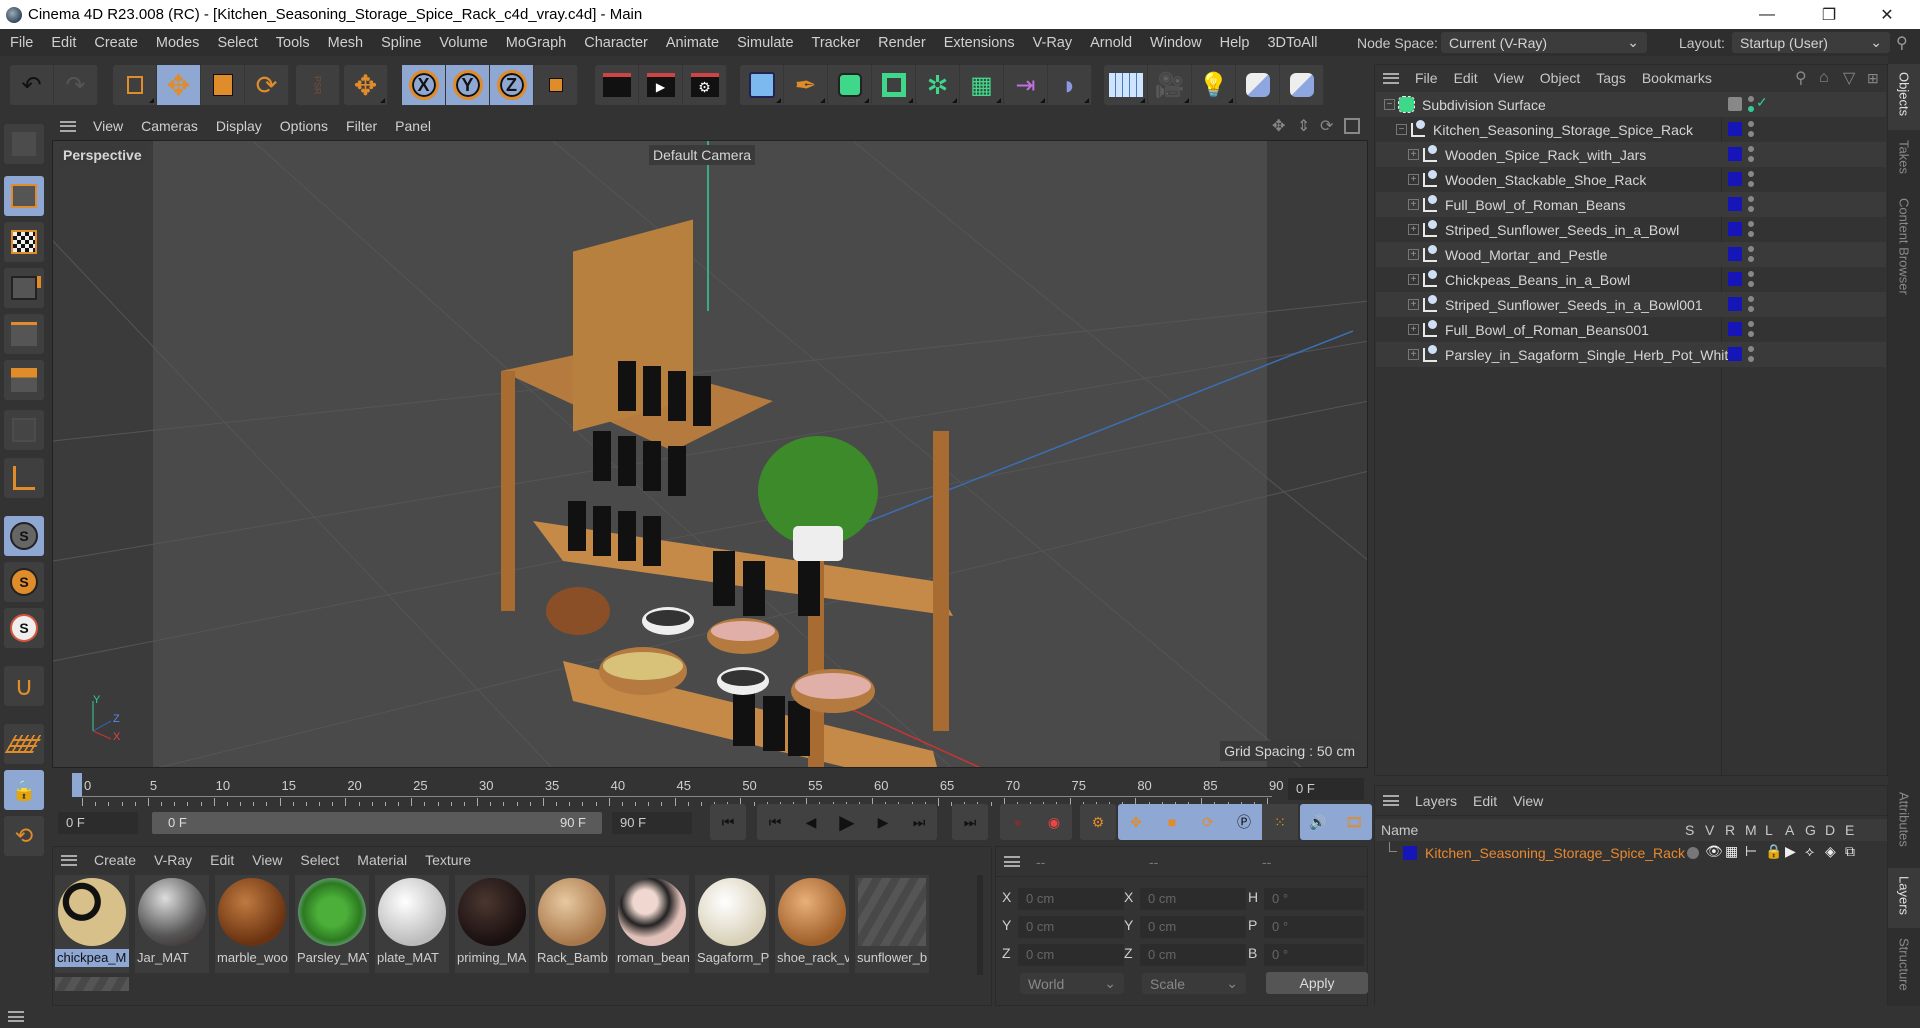  I want to click on menu-tracker: Tracker, so click(836, 43).